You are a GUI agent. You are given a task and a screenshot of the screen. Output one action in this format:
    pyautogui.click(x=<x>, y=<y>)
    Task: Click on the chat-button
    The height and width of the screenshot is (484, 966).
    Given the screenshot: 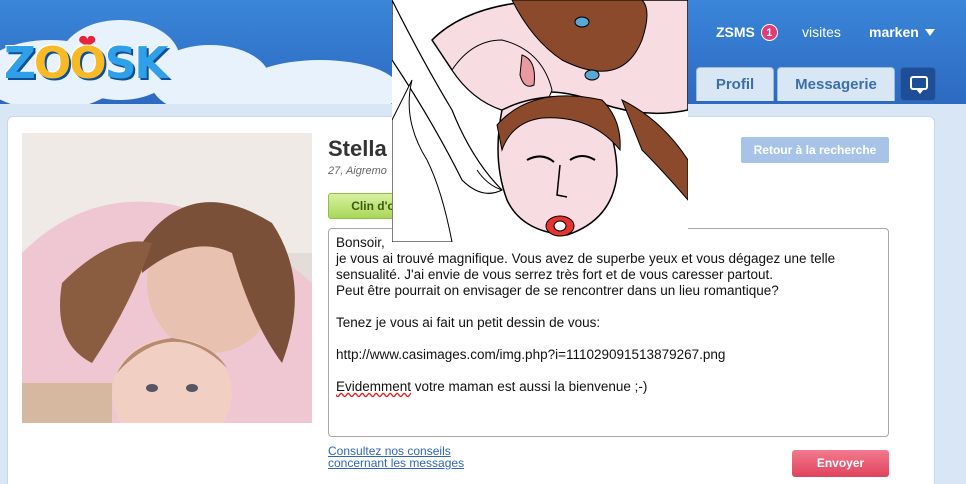 What is the action you would take?
    pyautogui.click(x=918, y=84)
    